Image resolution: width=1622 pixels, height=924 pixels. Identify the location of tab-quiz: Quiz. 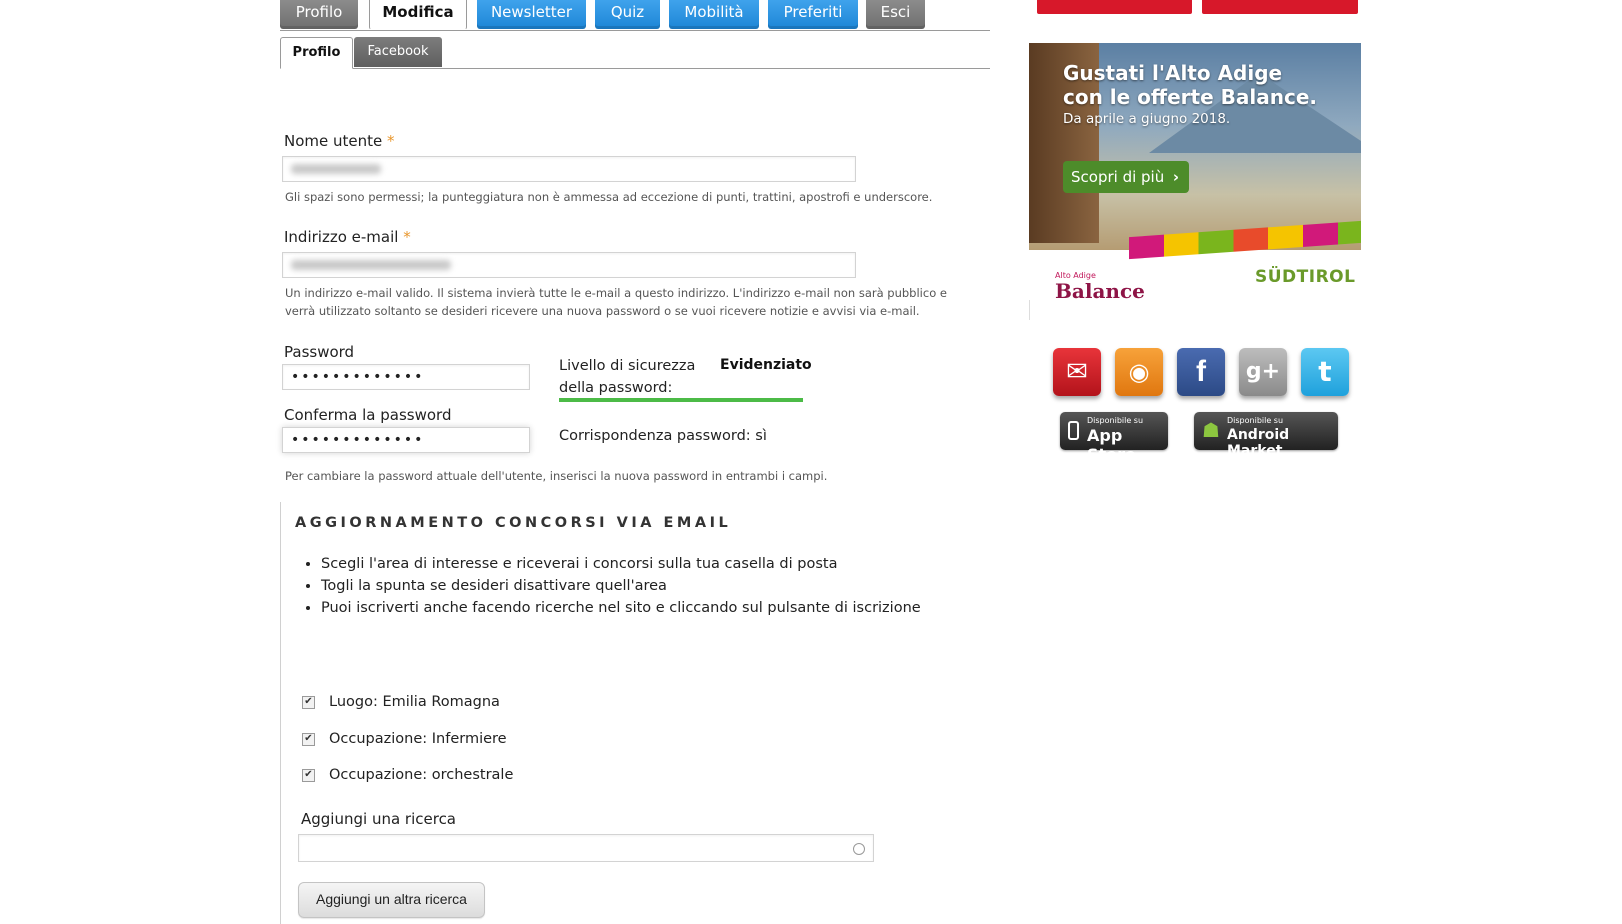
(627, 14).